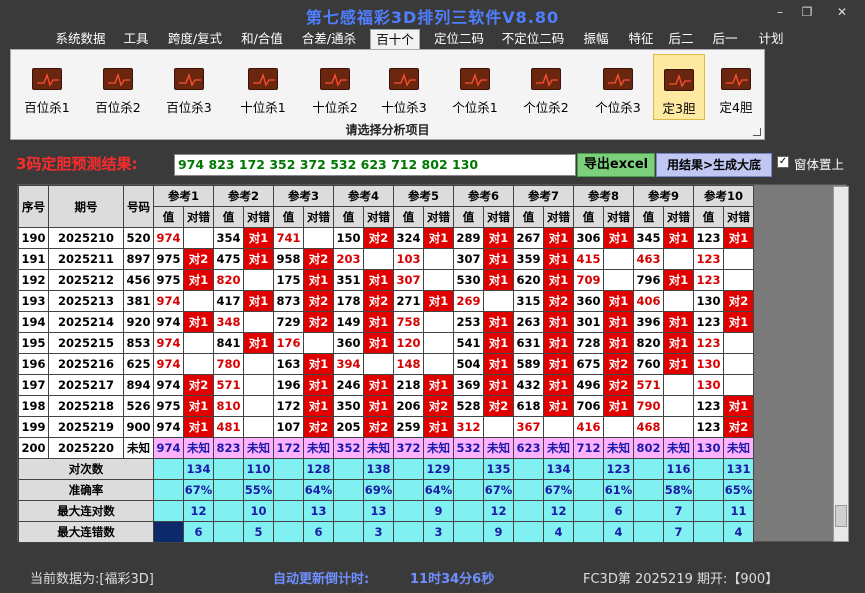  I want to click on value-cell: 571, so click(228, 385).